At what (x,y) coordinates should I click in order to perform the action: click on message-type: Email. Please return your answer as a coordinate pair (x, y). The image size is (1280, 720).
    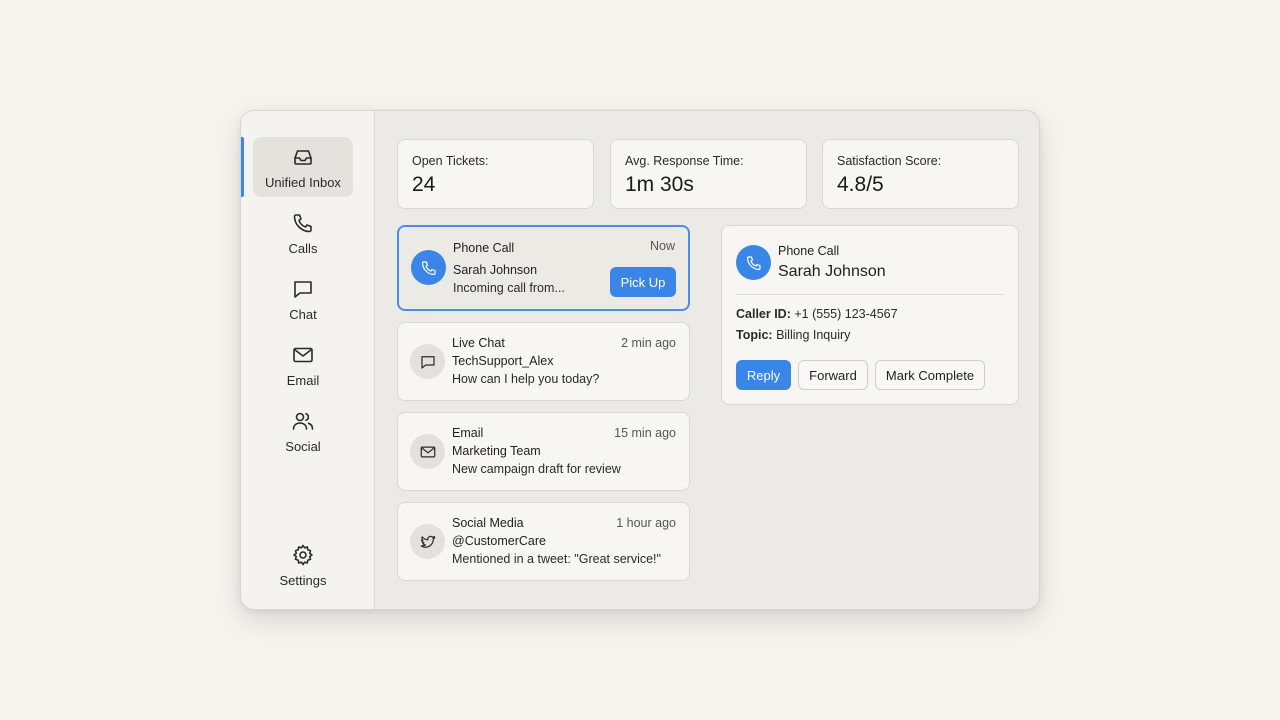
    Looking at the image, I should click on (468, 433).